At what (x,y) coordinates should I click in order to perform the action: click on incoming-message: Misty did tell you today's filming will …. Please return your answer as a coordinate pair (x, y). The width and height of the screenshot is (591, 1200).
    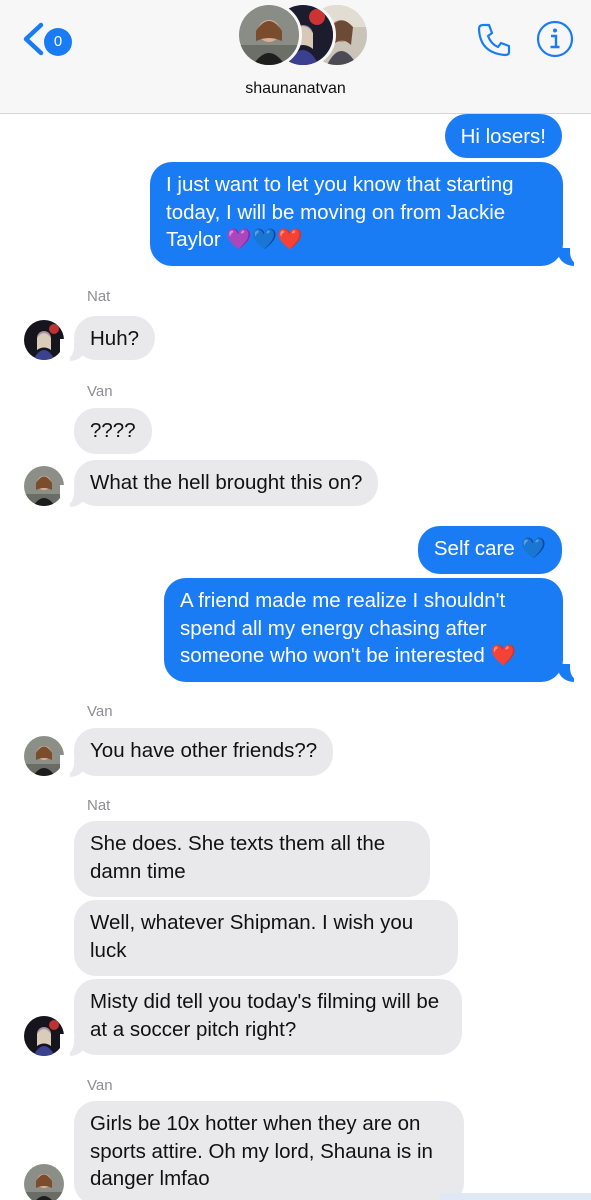
    Looking at the image, I should click on (268, 1017).